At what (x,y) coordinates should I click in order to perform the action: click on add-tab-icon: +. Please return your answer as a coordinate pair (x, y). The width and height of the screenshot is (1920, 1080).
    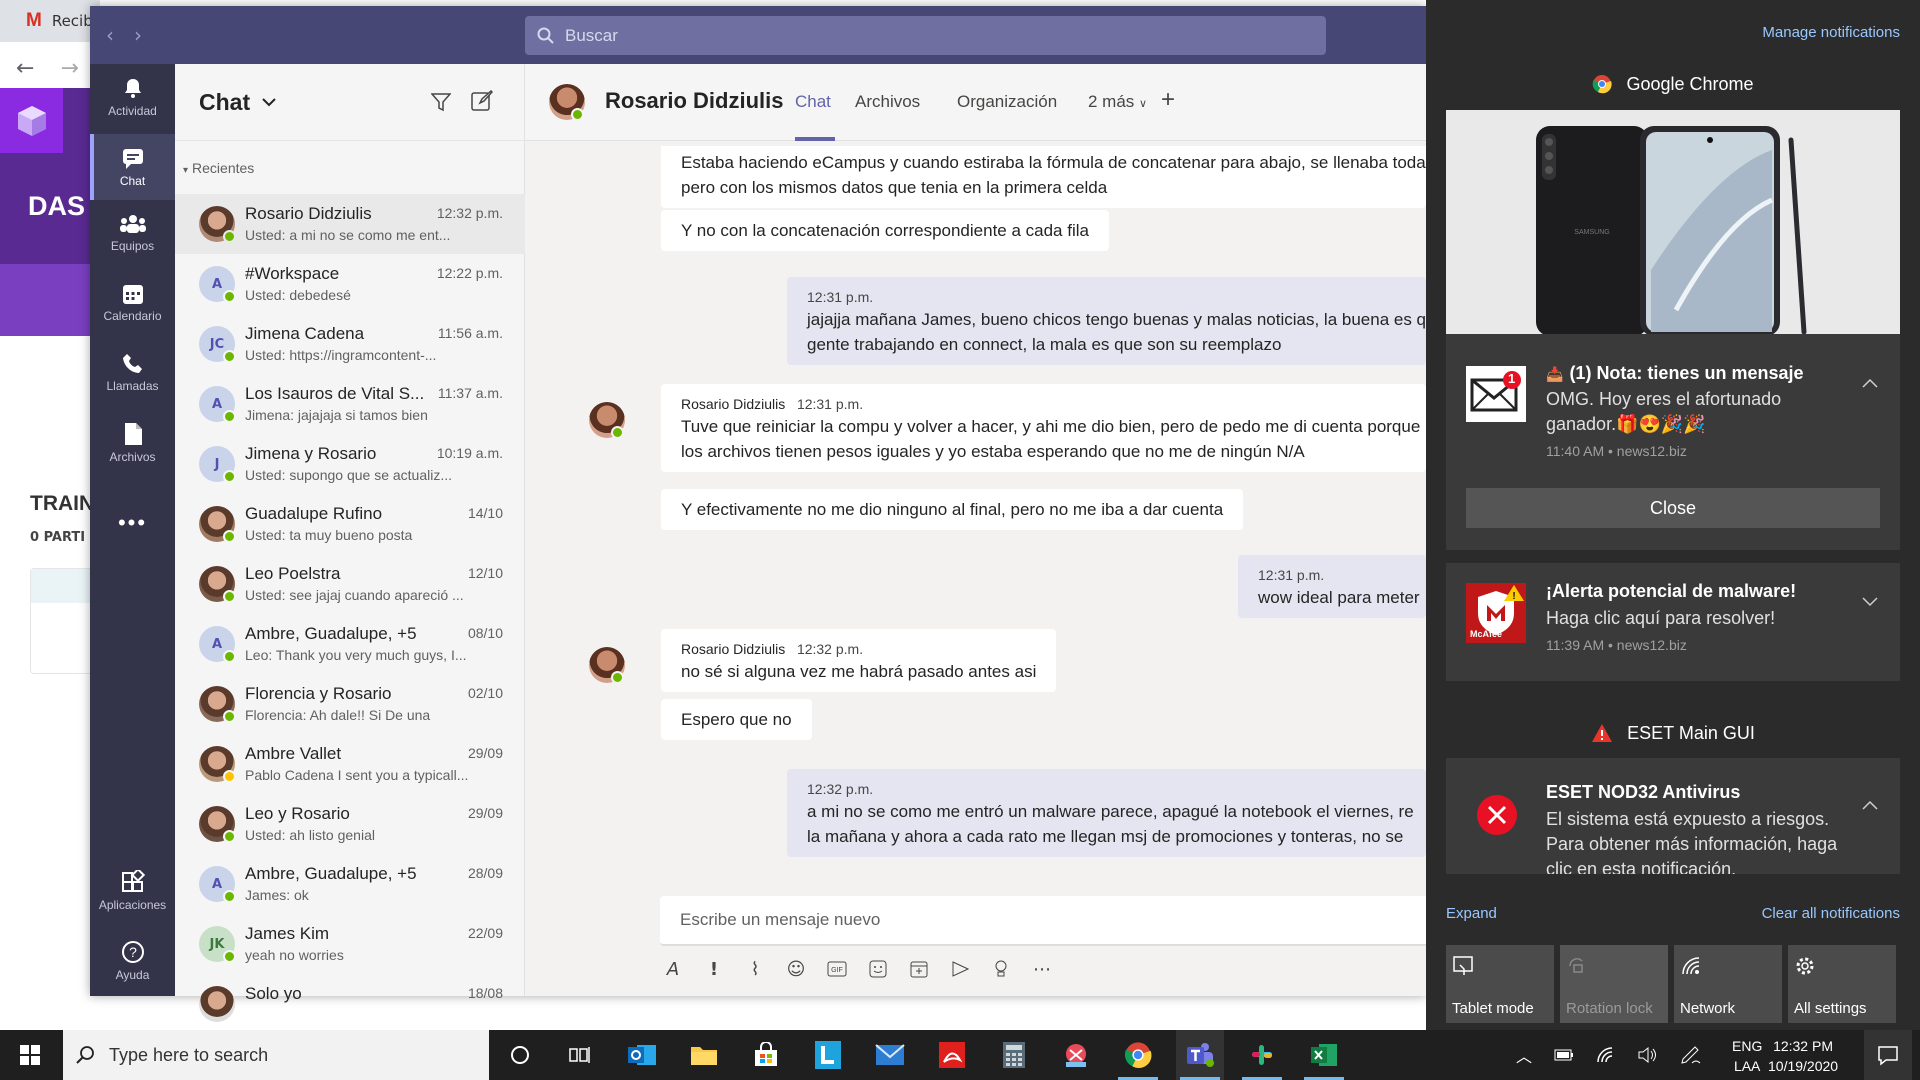
    Looking at the image, I should click on (1168, 100).